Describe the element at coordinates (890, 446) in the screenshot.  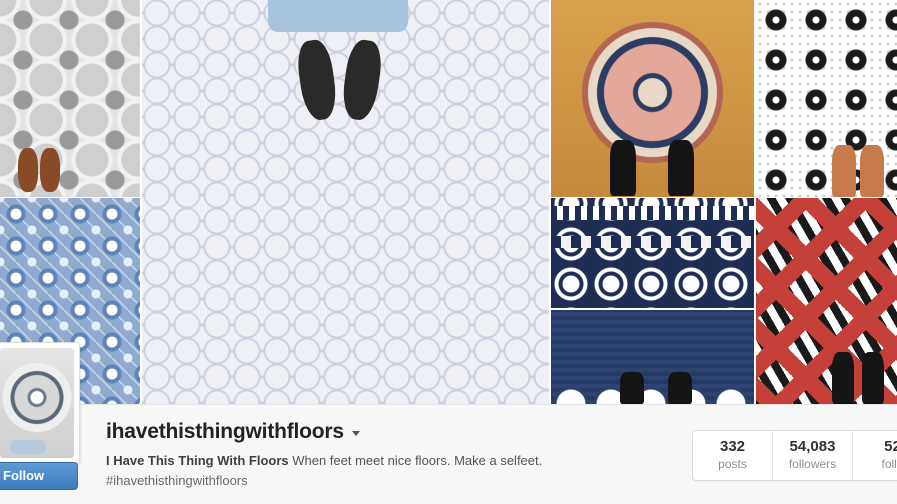
I see `stat-following-count: 52` at that location.